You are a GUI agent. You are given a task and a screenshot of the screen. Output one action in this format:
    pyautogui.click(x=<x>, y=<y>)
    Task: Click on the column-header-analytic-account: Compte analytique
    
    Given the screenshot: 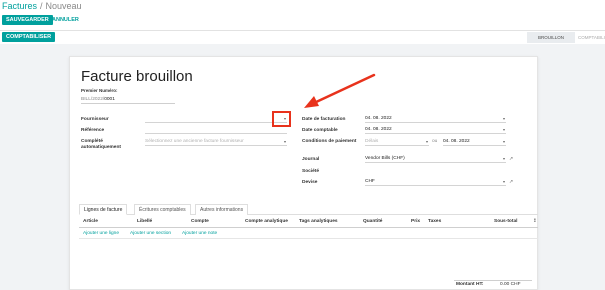 What is the action you would take?
    pyautogui.click(x=266, y=221)
    